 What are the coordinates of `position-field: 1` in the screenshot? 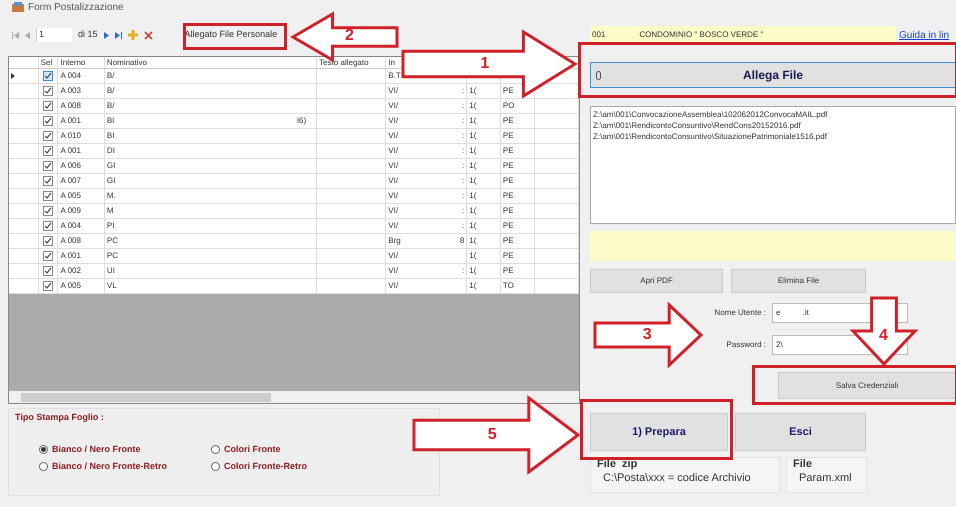 It's located at (54, 35).